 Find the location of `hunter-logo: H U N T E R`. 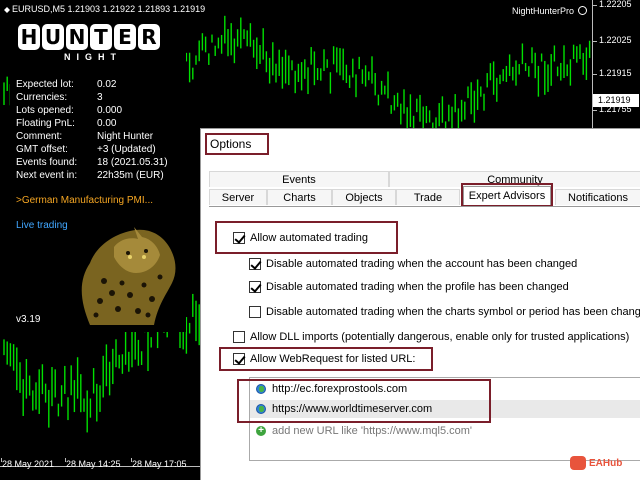

hunter-logo: H U N T E R is located at coordinates (102, 37).